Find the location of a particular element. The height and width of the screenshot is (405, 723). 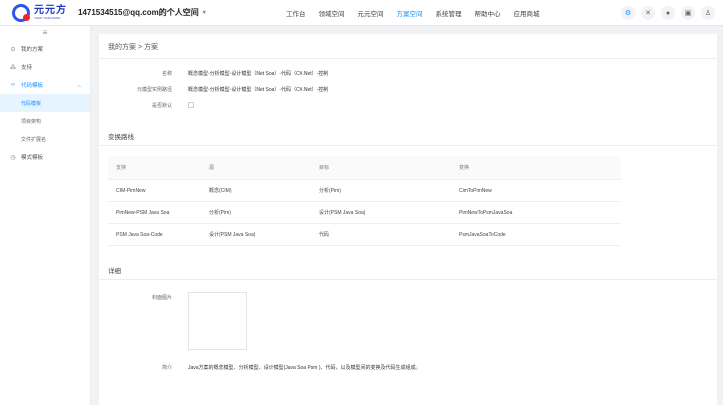

chevron-down-icon: ▾ is located at coordinates (204, 13).